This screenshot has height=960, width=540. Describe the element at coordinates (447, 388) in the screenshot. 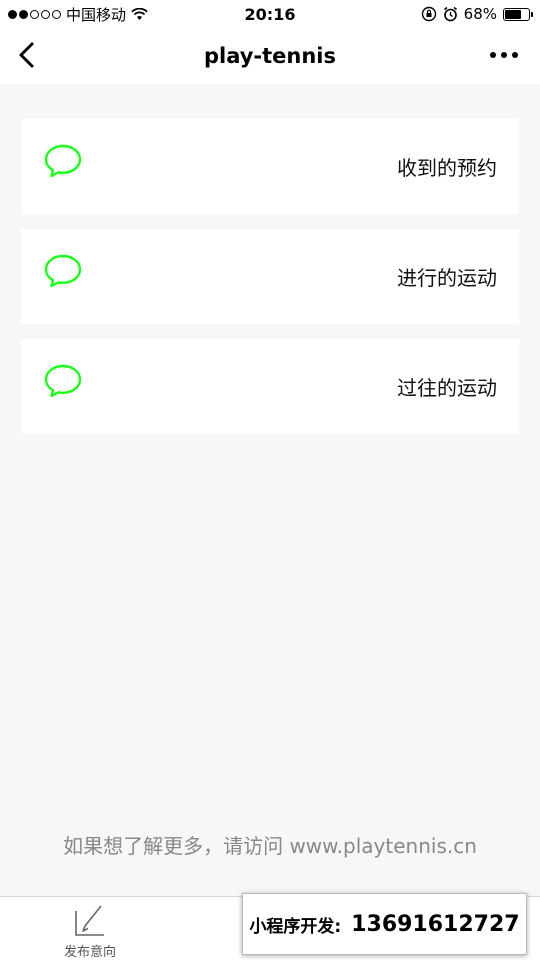

I see `menu-item-label: 过往的运动` at that location.